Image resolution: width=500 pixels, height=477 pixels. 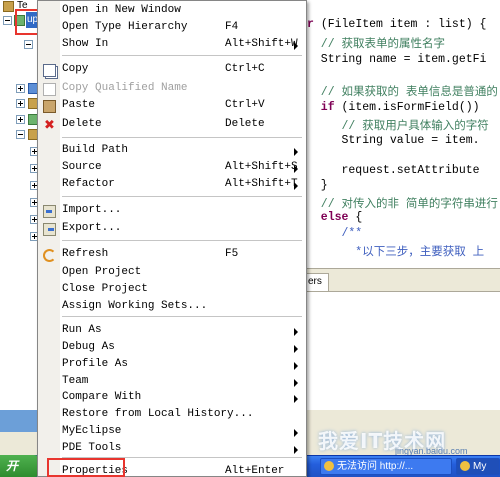 I want to click on code-line: if (item.isFormField()), so click(x=393, y=107).